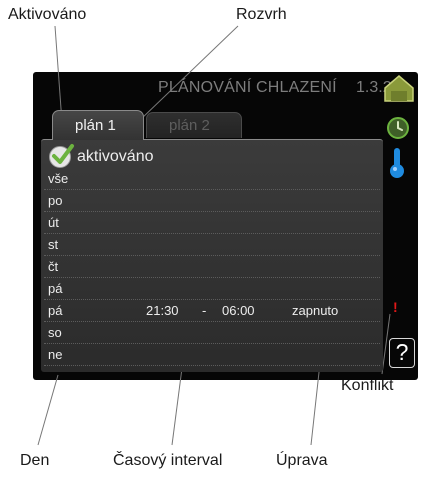  What do you see at coordinates (261, 14) in the screenshot?
I see `callout-schedule: Rozvrh` at bounding box center [261, 14].